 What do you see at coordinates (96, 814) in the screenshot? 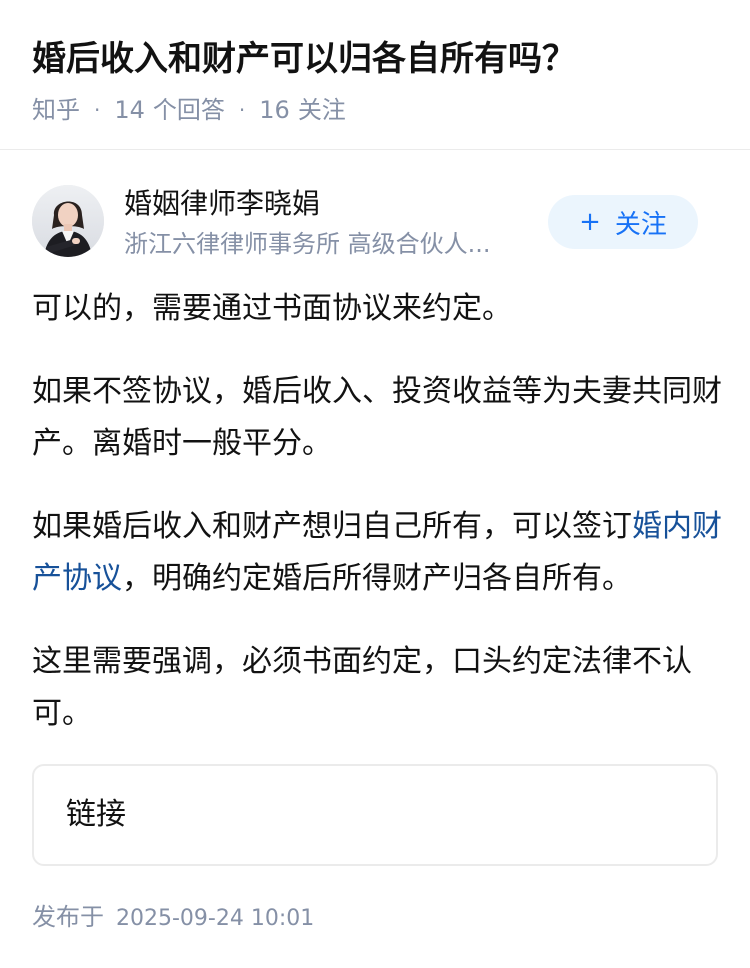
I see `link-card-label: 链接` at bounding box center [96, 814].